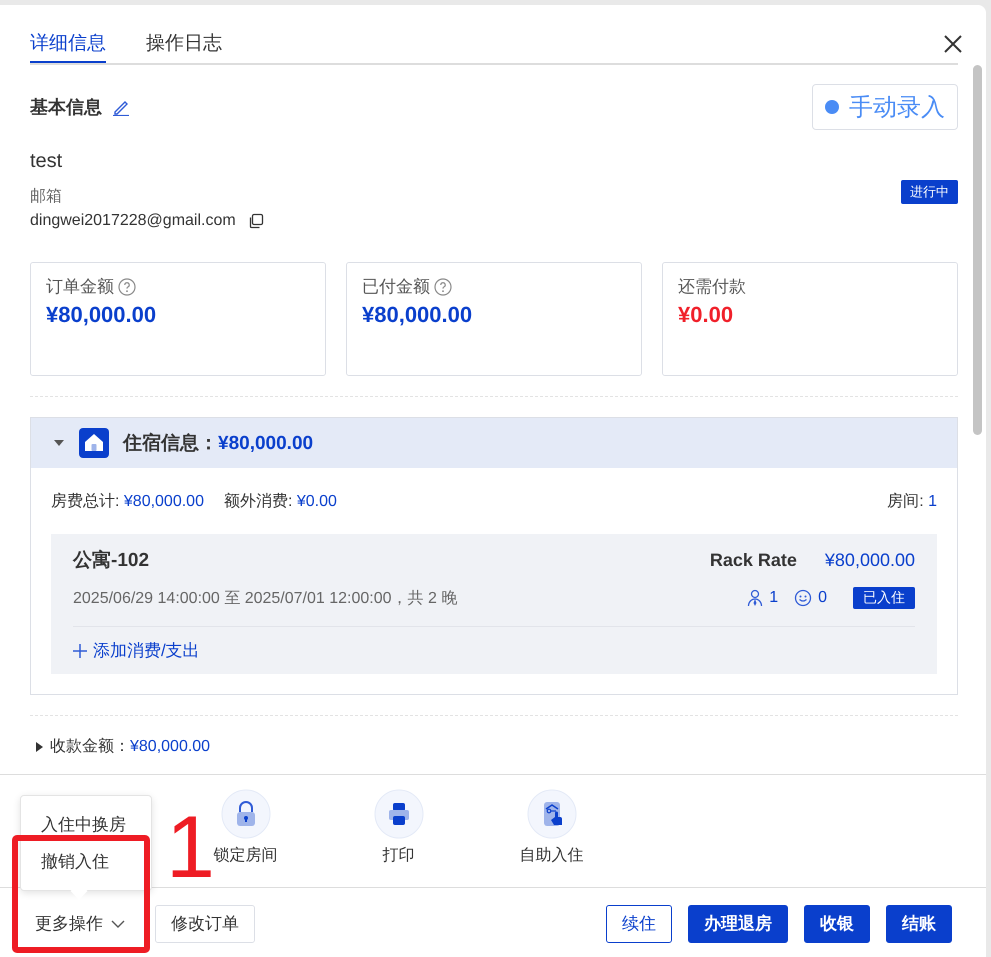  Describe the element at coordinates (265, 598) in the screenshot. I see `stay-dates: 2025/06/29 14:00:00 至 2025/07/01 12:00:00，共 2 晚` at that location.